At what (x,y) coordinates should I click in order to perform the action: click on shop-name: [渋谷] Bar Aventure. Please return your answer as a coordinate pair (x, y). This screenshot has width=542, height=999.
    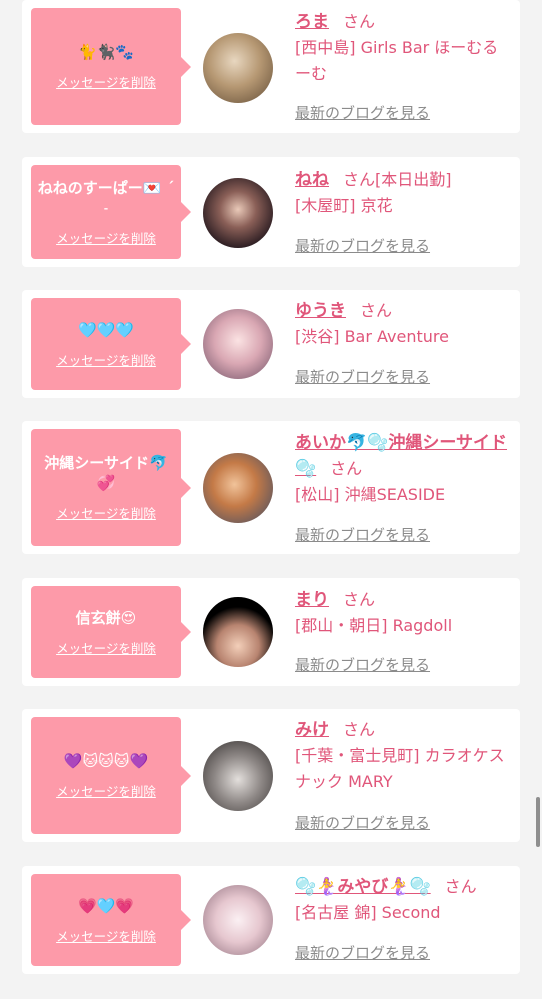
    Looking at the image, I should click on (372, 336).